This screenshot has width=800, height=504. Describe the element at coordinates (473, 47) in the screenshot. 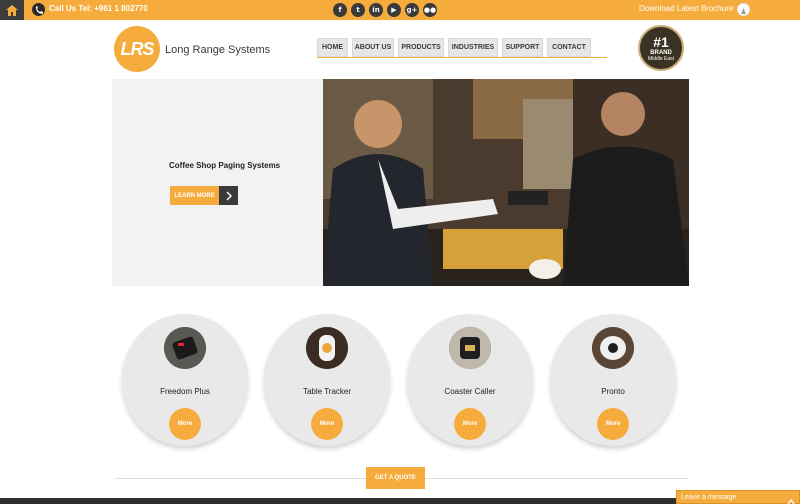

I see `nav-industries: INDUSTRIES` at that location.